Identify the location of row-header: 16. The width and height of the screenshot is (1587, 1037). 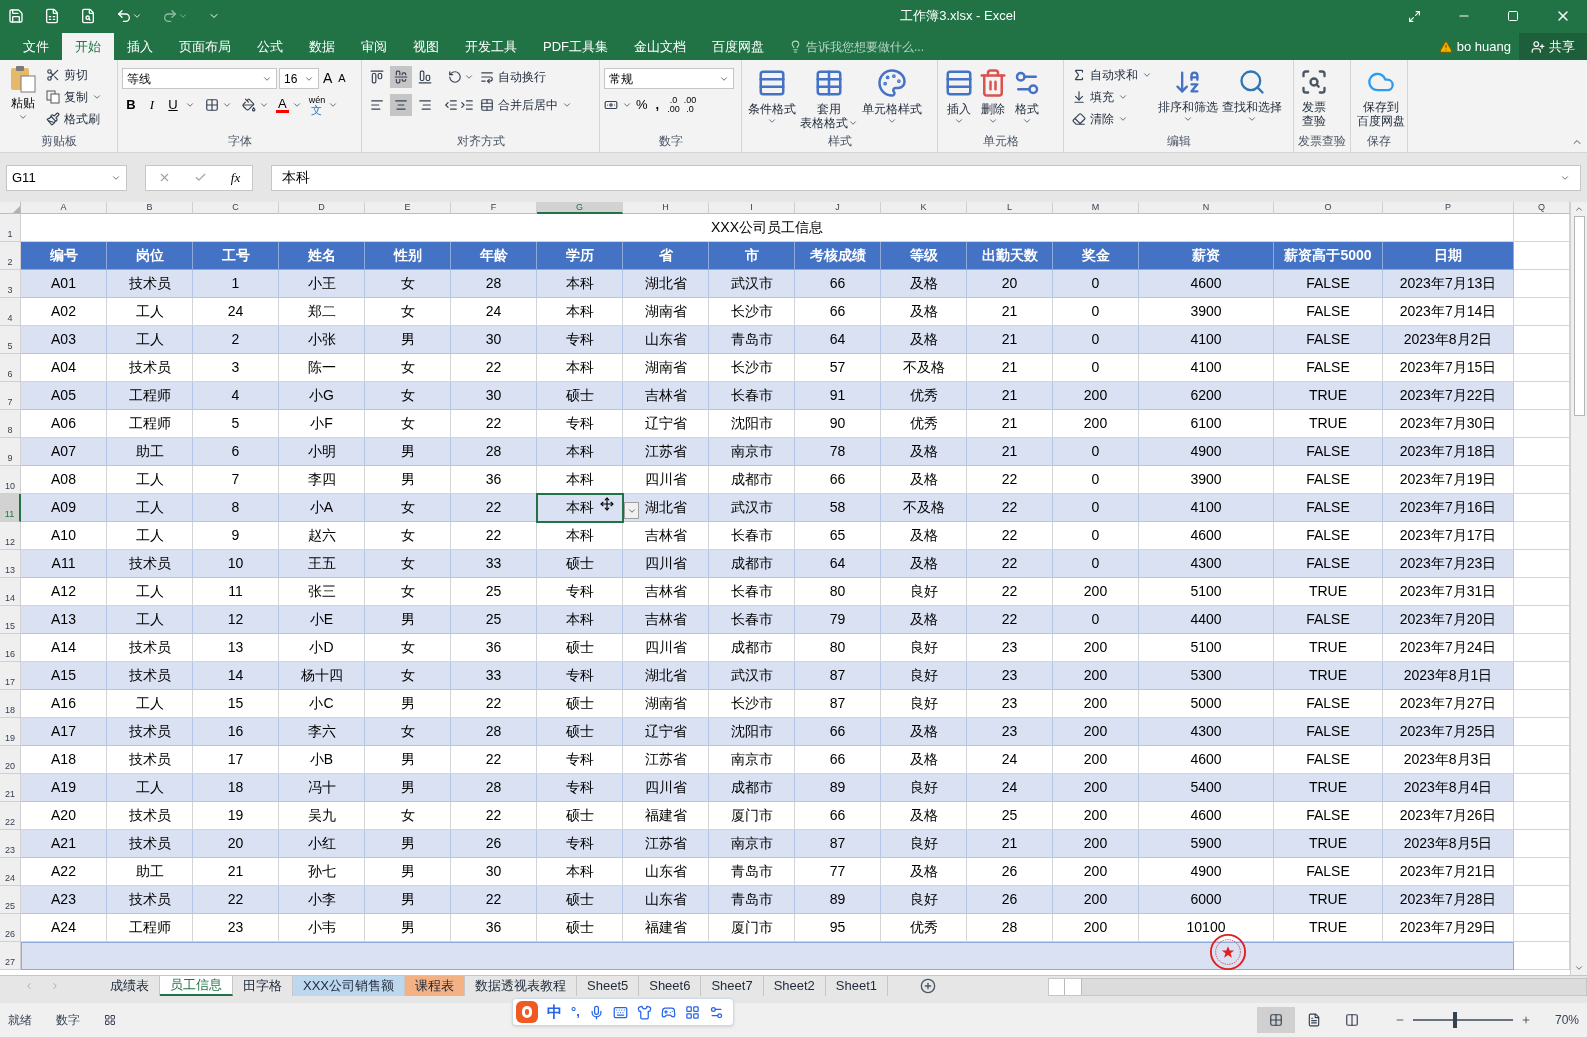
(10, 648).